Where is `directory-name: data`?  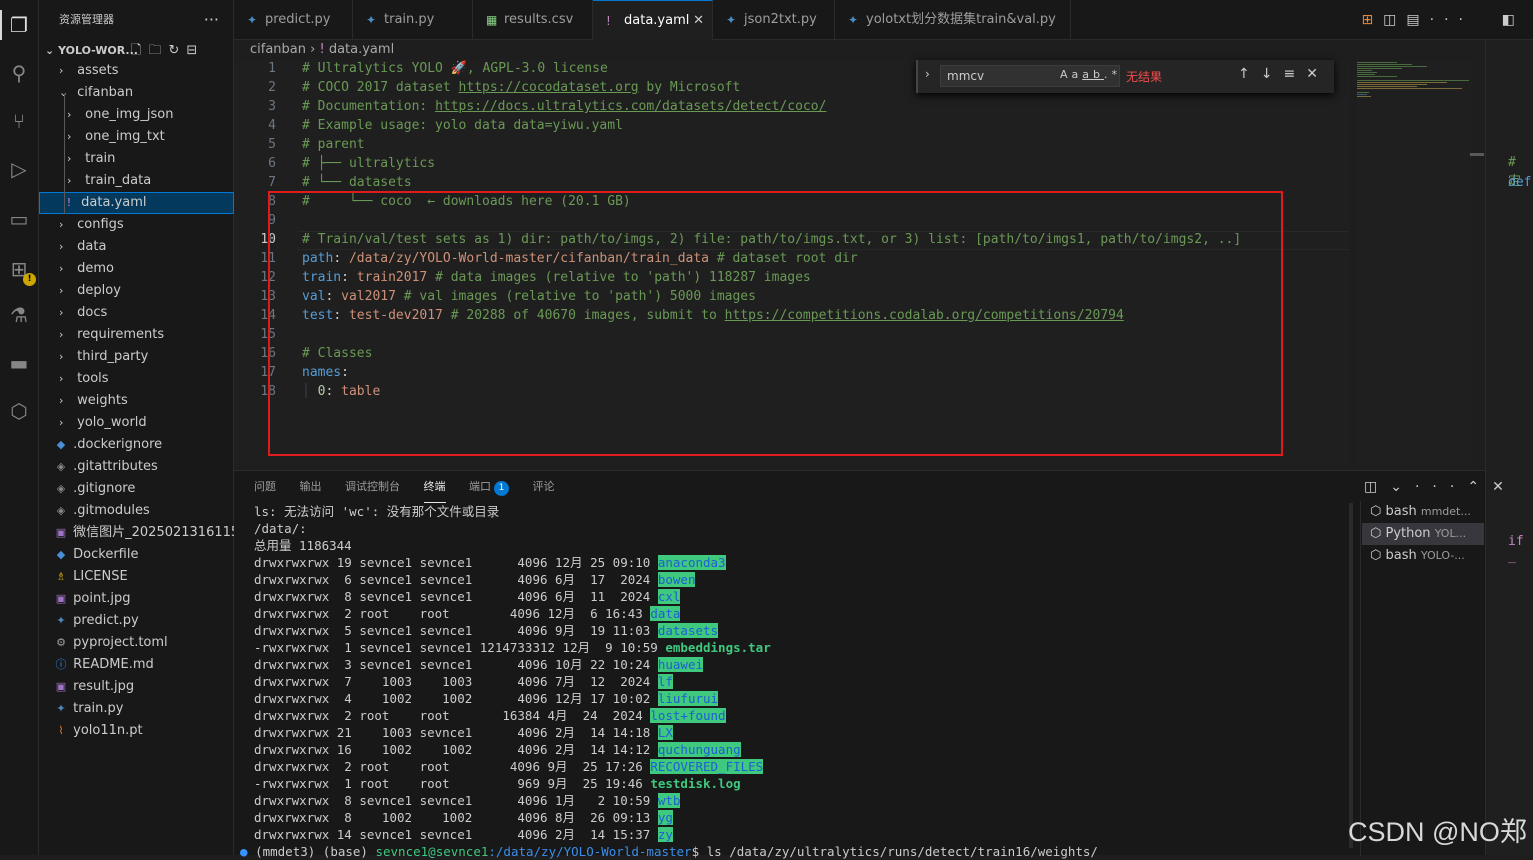 directory-name: data is located at coordinates (665, 613).